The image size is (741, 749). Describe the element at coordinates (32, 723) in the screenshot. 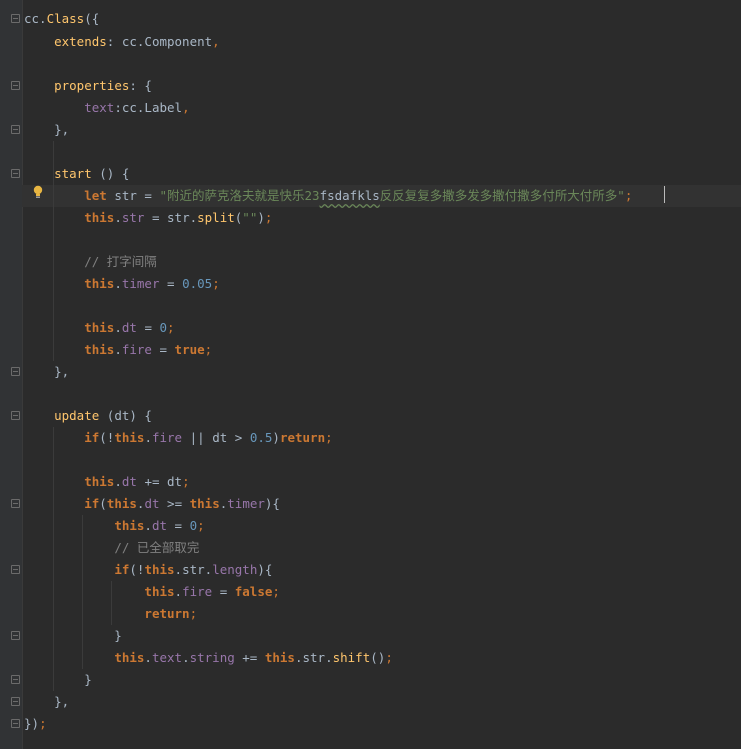

I see `code-token: })` at that location.